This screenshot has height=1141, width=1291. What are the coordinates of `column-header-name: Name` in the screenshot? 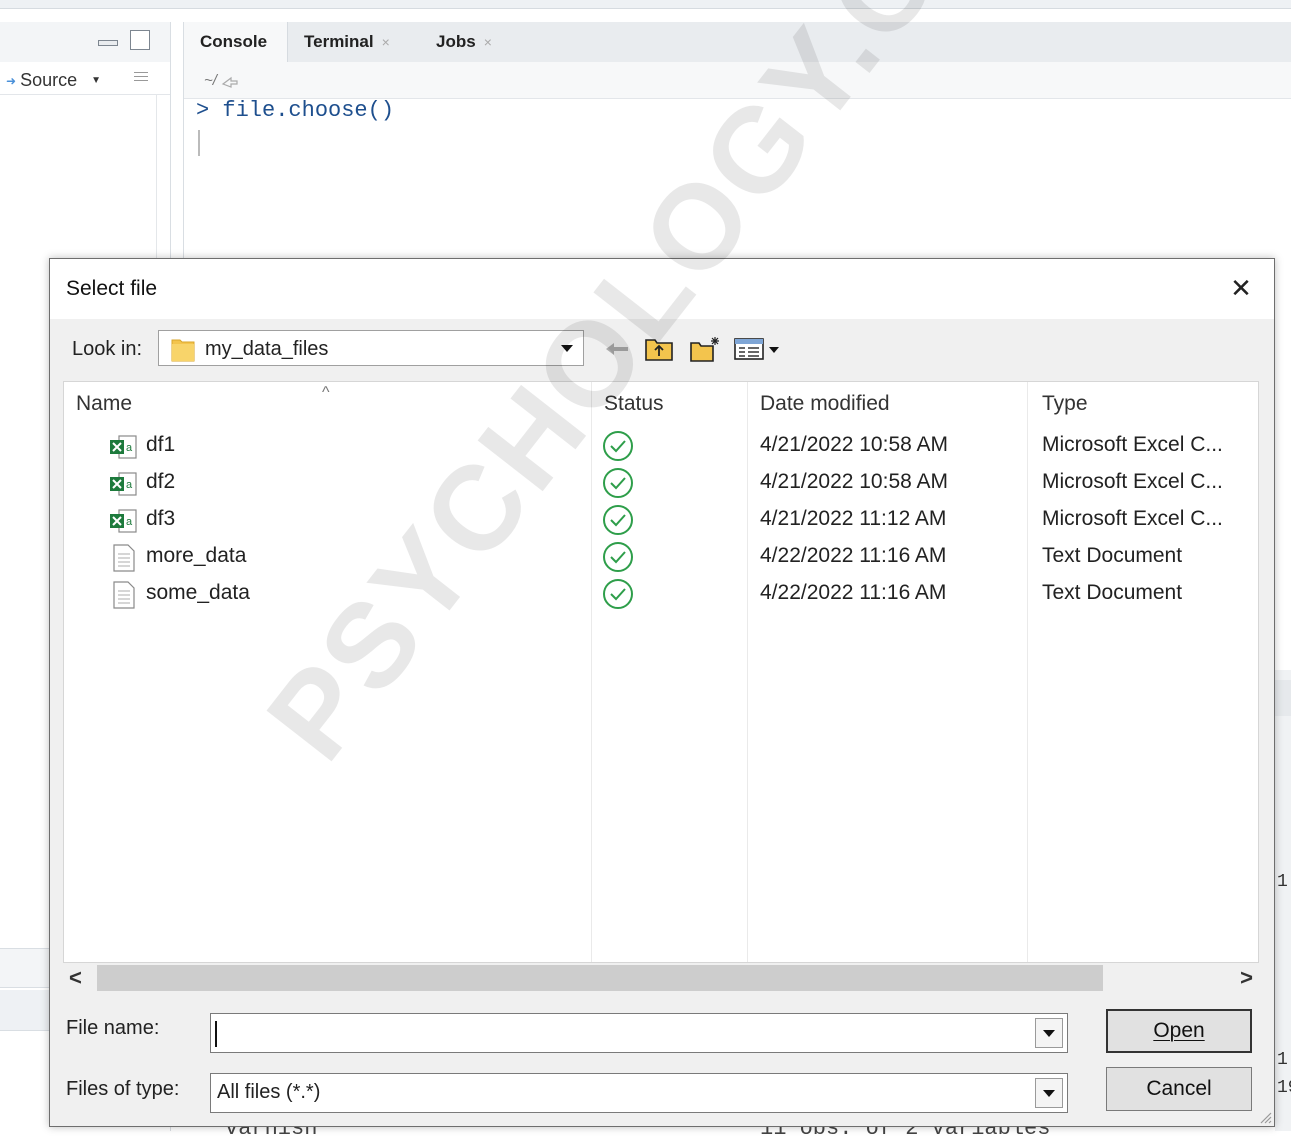 It's located at (104, 404).